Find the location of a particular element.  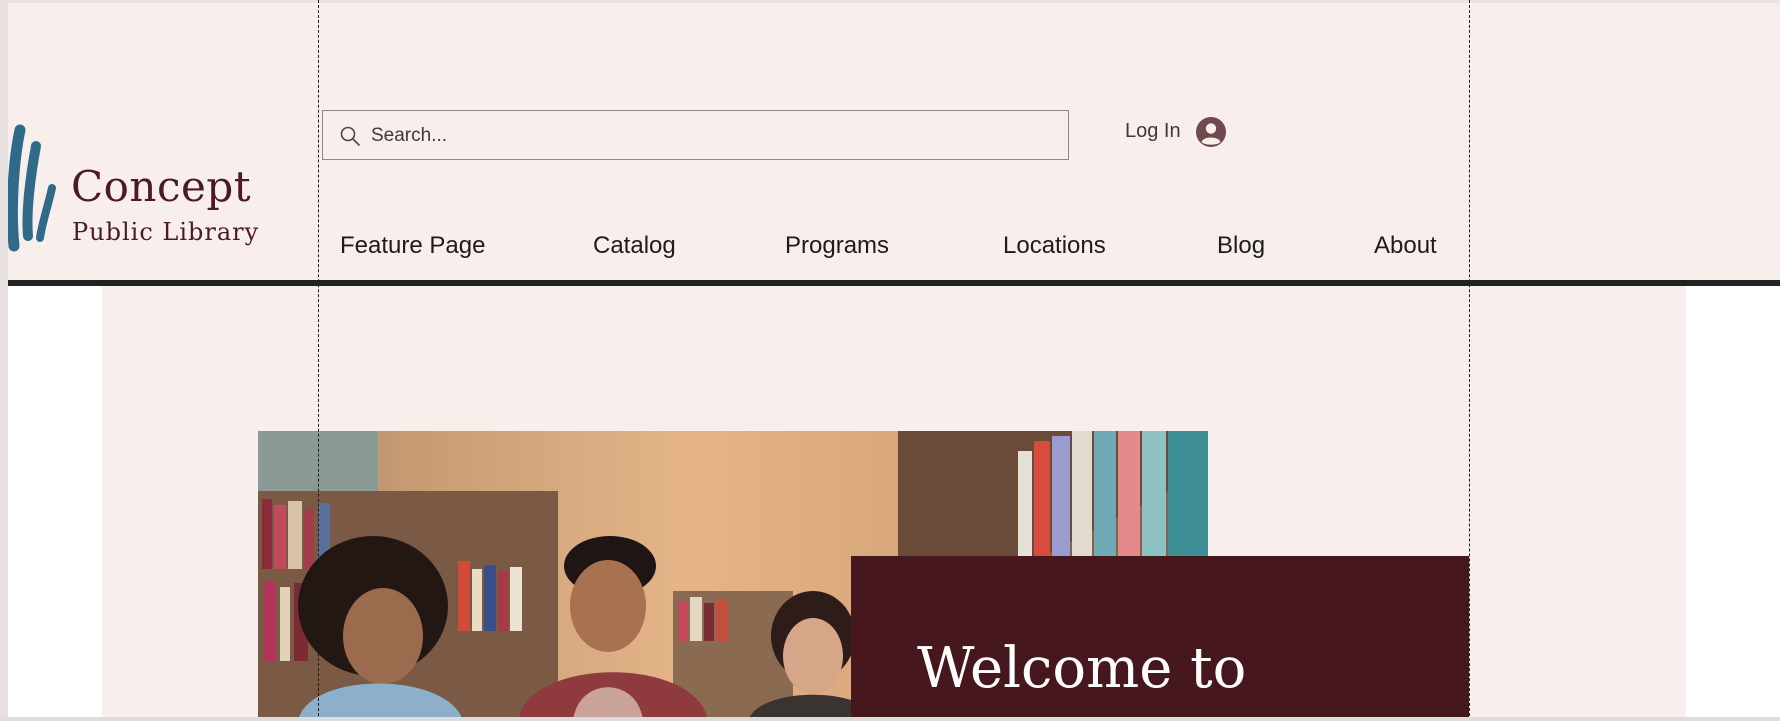

left-edge is located at coordinates (4, 360).